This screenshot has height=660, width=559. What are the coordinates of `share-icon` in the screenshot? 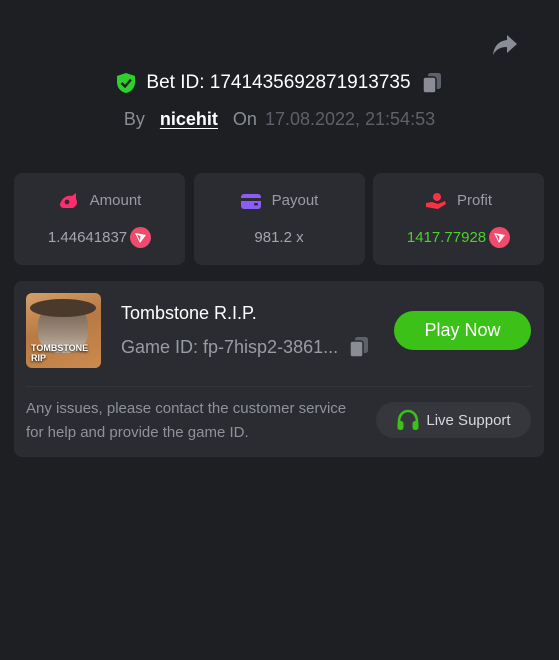 It's located at (505, 45).